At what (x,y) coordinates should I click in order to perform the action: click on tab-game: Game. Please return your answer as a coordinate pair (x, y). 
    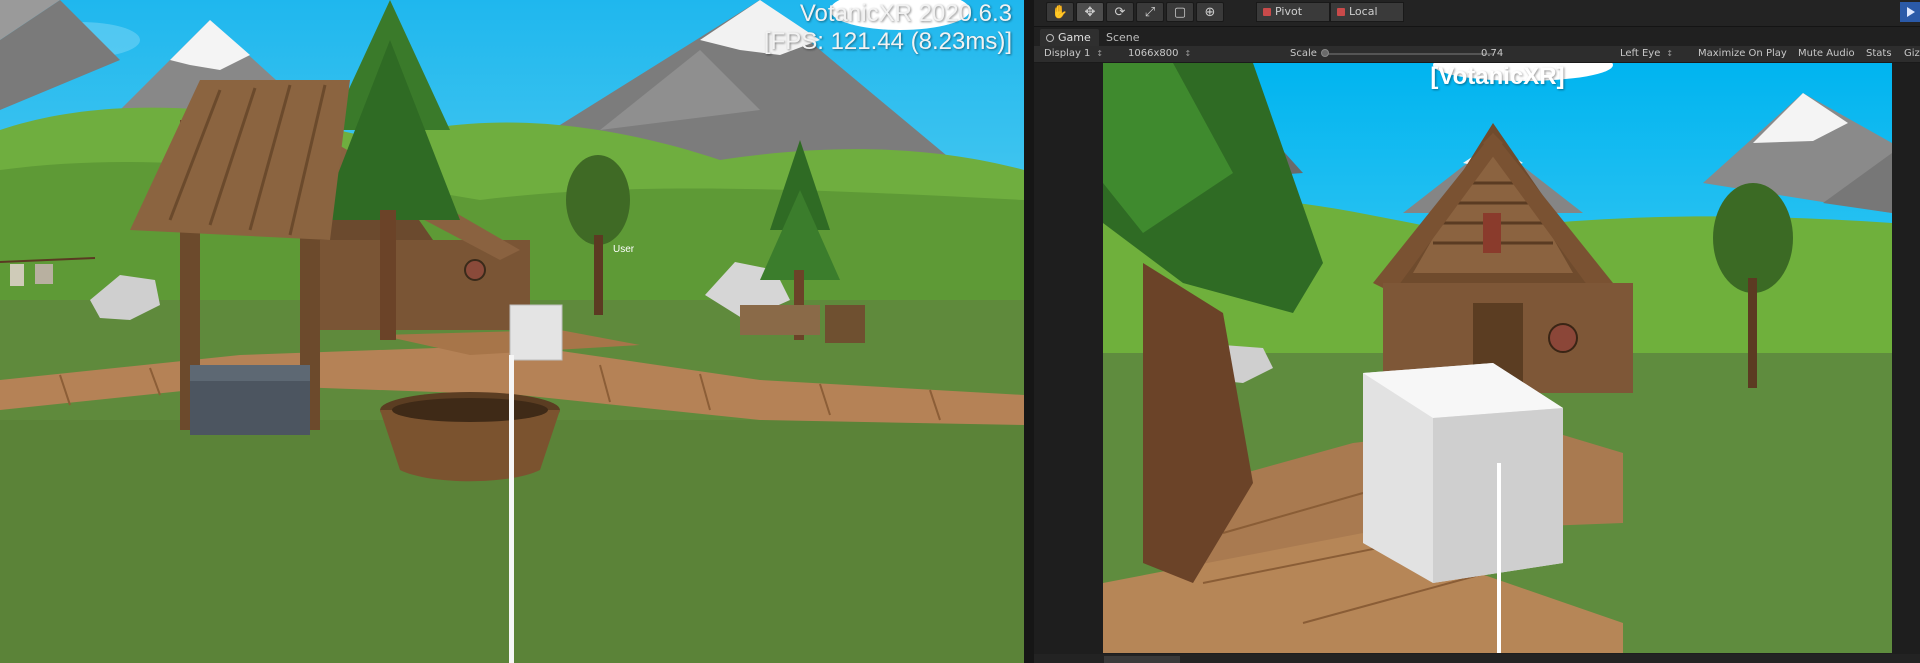
    Looking at the image, I should click on (1069, 38).